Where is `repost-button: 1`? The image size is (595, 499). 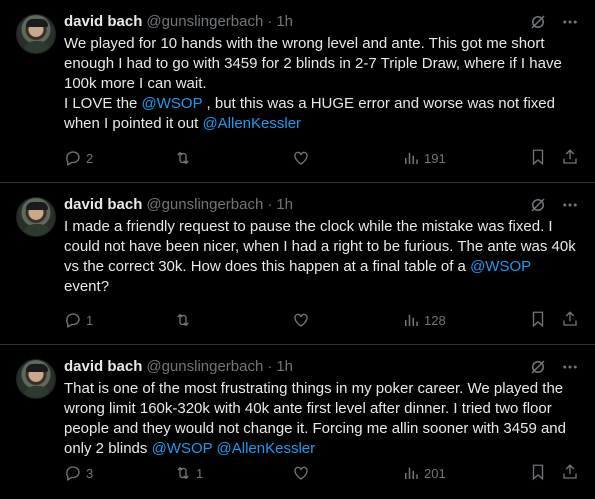
repost-button: 1 is located at coordinates (233, 473).